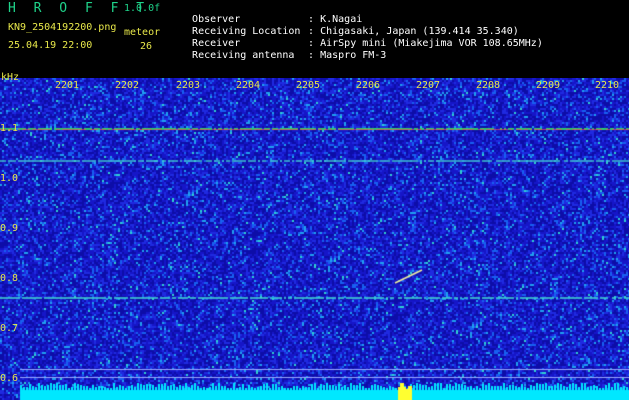 The width and height of the screenshot is (629, 400). What do you see at coordinates (248, 85) in the screenshot?
I see `x-tick-label: 2204` at bounding box center [248, 85].